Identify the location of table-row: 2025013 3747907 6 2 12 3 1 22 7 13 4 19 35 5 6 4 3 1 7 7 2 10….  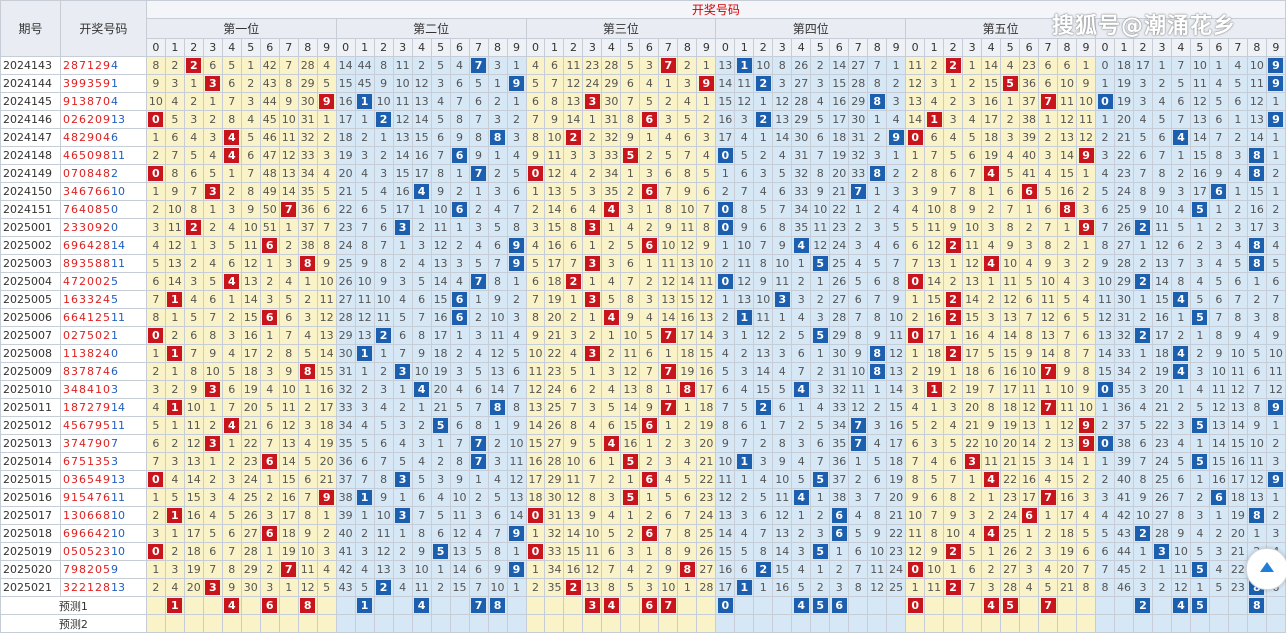
(643, 443).